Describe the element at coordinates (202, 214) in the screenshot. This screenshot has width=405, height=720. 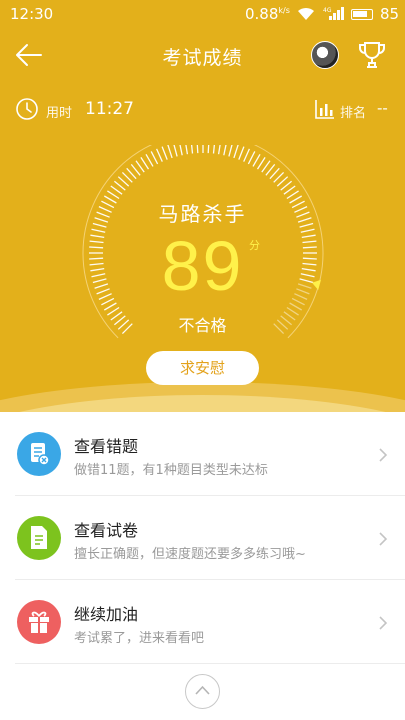
I see `score-title: 马路杀手` at that location.